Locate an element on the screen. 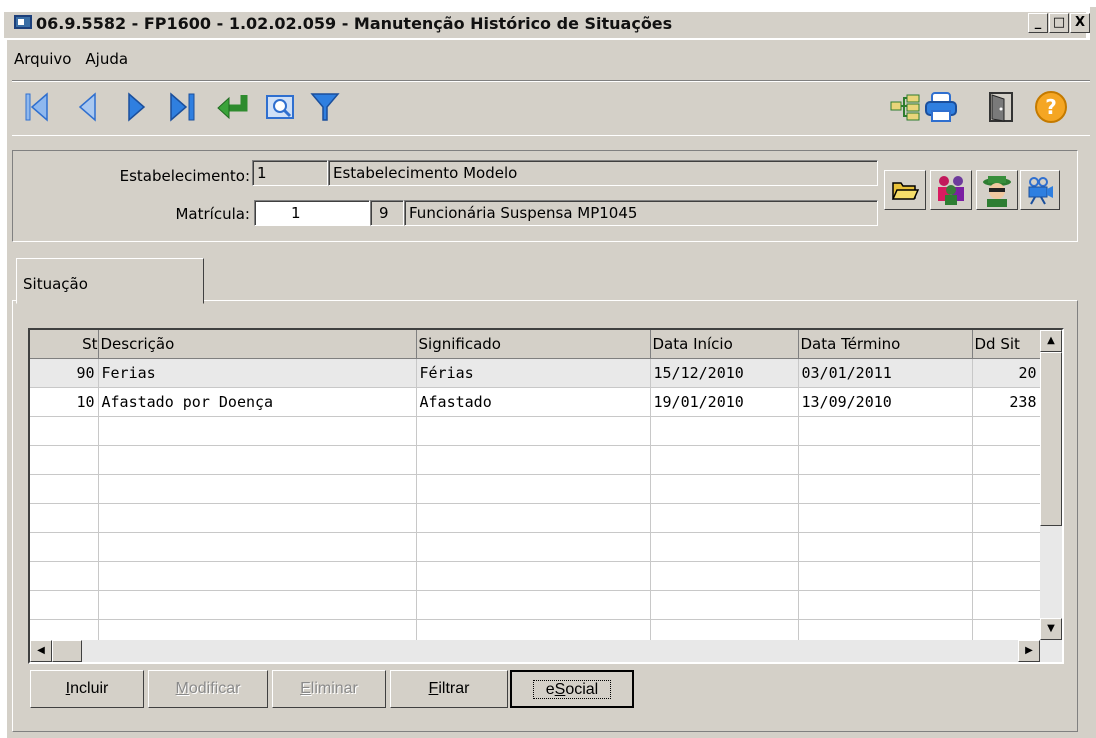 The width and height of the screenshot is (1096, 738). column-header-descricao: Descrição is located at coordinates (257, 344).